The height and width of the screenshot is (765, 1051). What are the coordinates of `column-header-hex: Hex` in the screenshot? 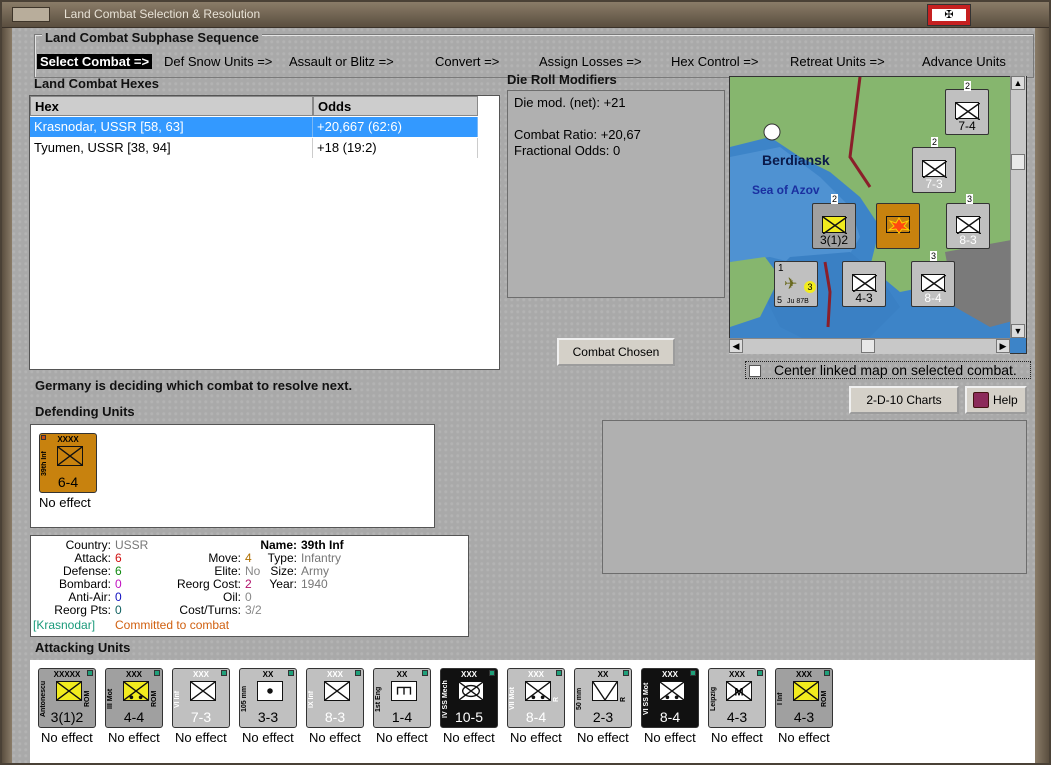 It's located at (171, 106).